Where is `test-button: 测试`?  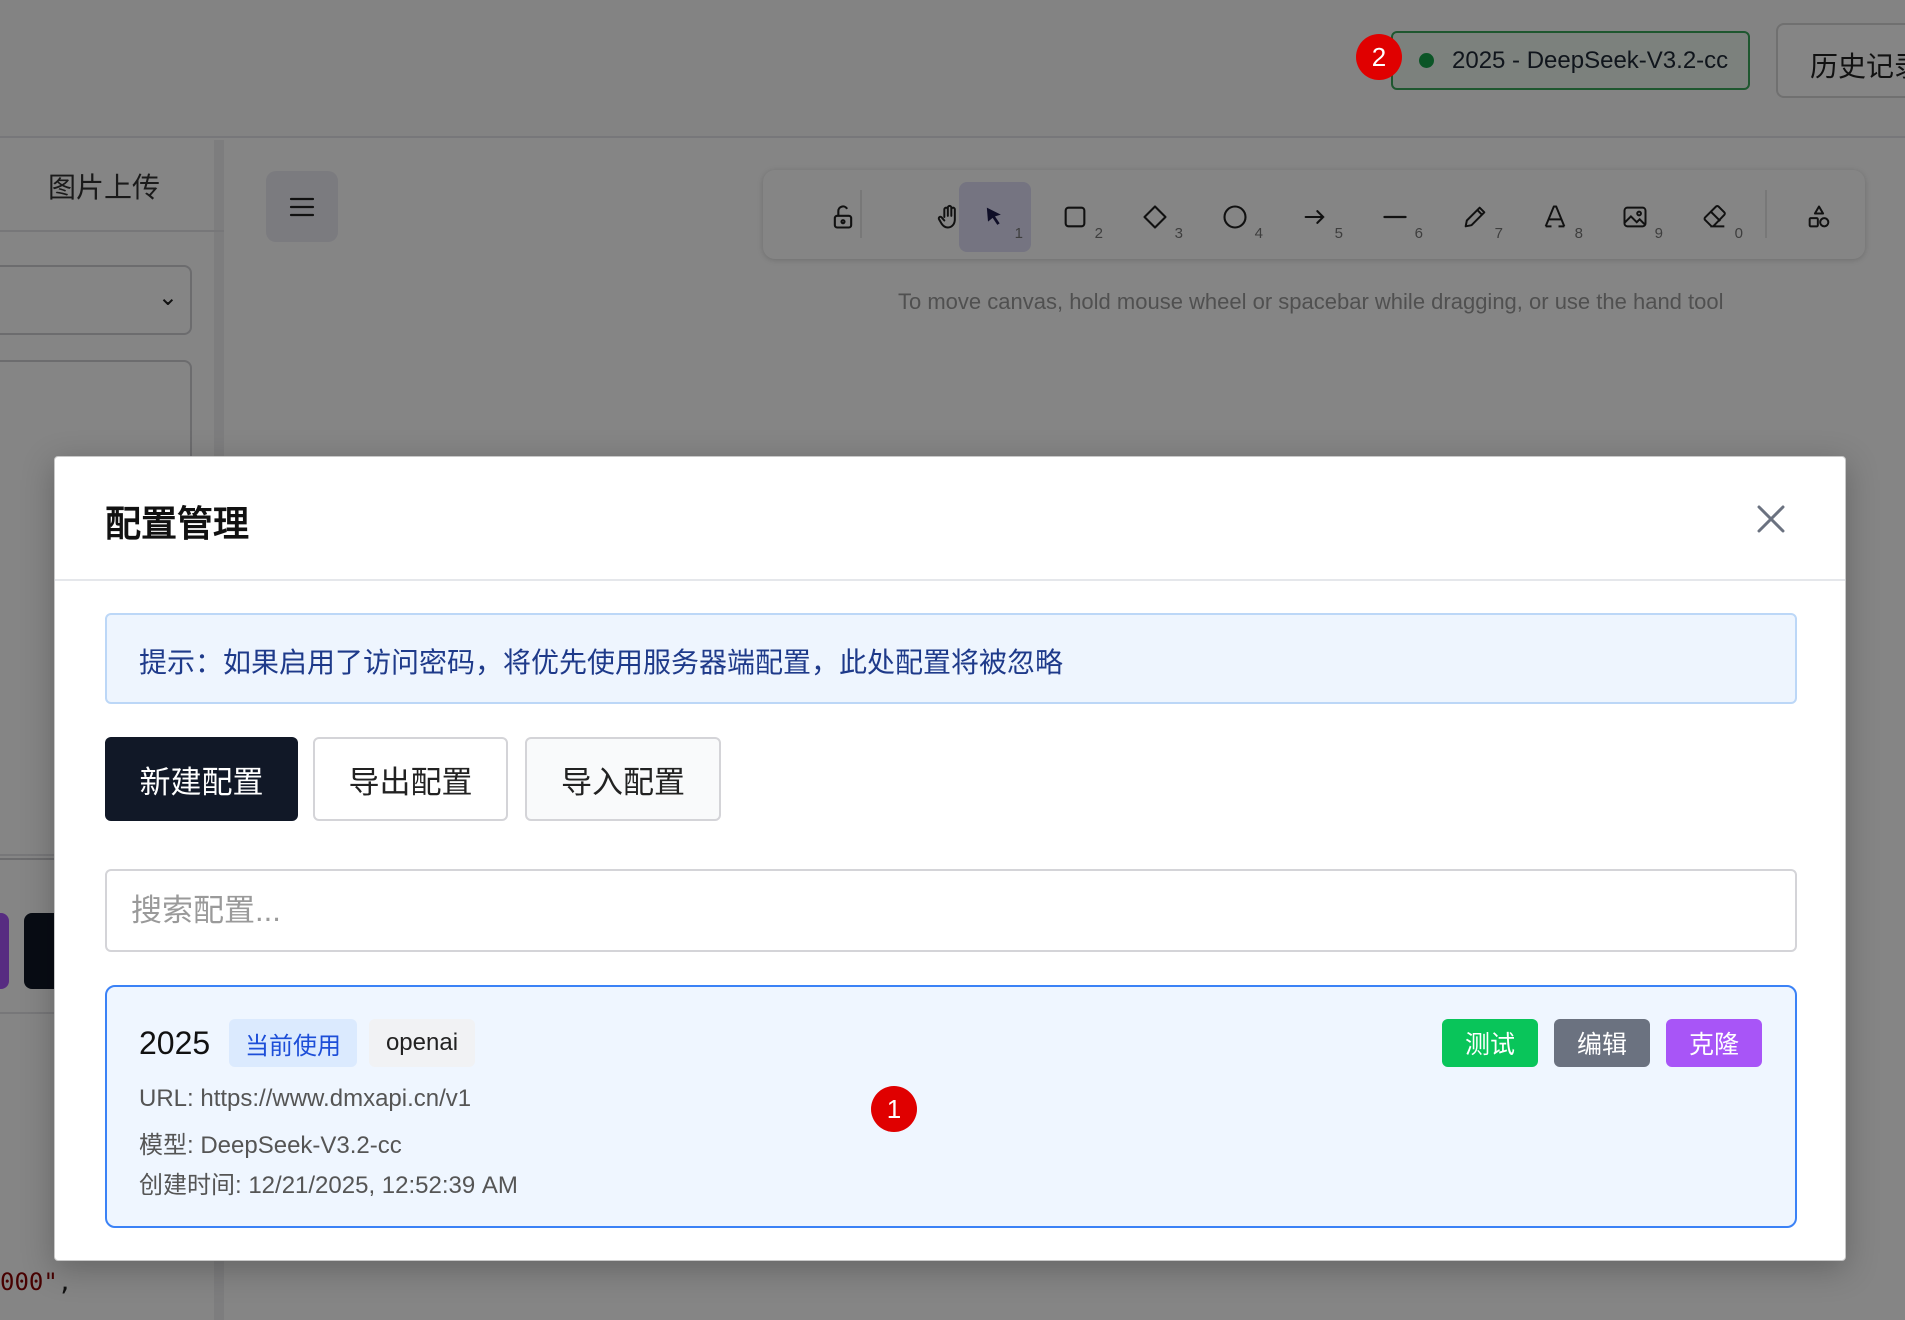 test-button: 测试 is located at coordinates (1490, 1043).